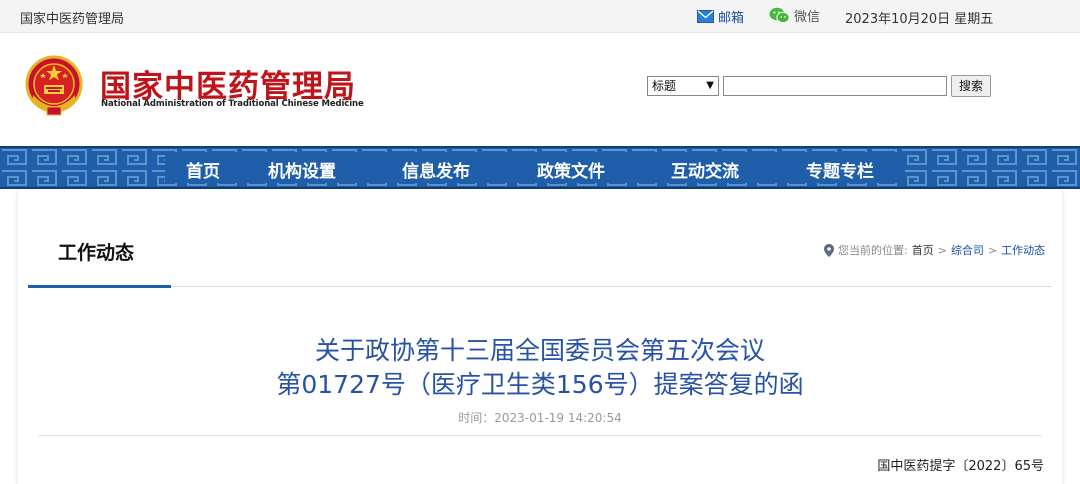 The height and width of the screenshot is (484, 1080). What do you see at coordinates (540, 435) in the screenshot?
I see `article-divider` at bounding box center [540, 435].